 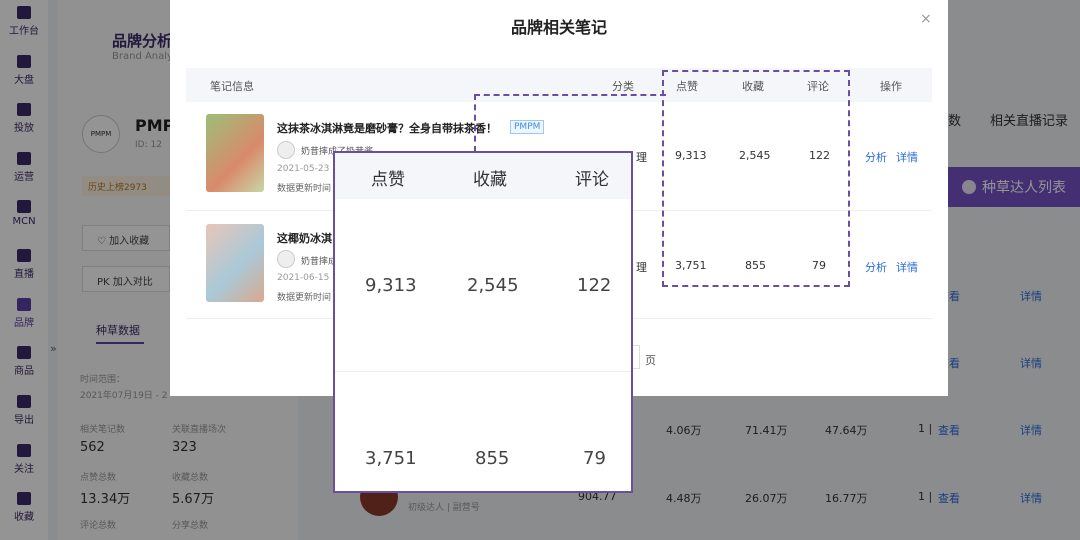 I want to click on zoom-header-comments: 评论, so click(x=592, y=180).